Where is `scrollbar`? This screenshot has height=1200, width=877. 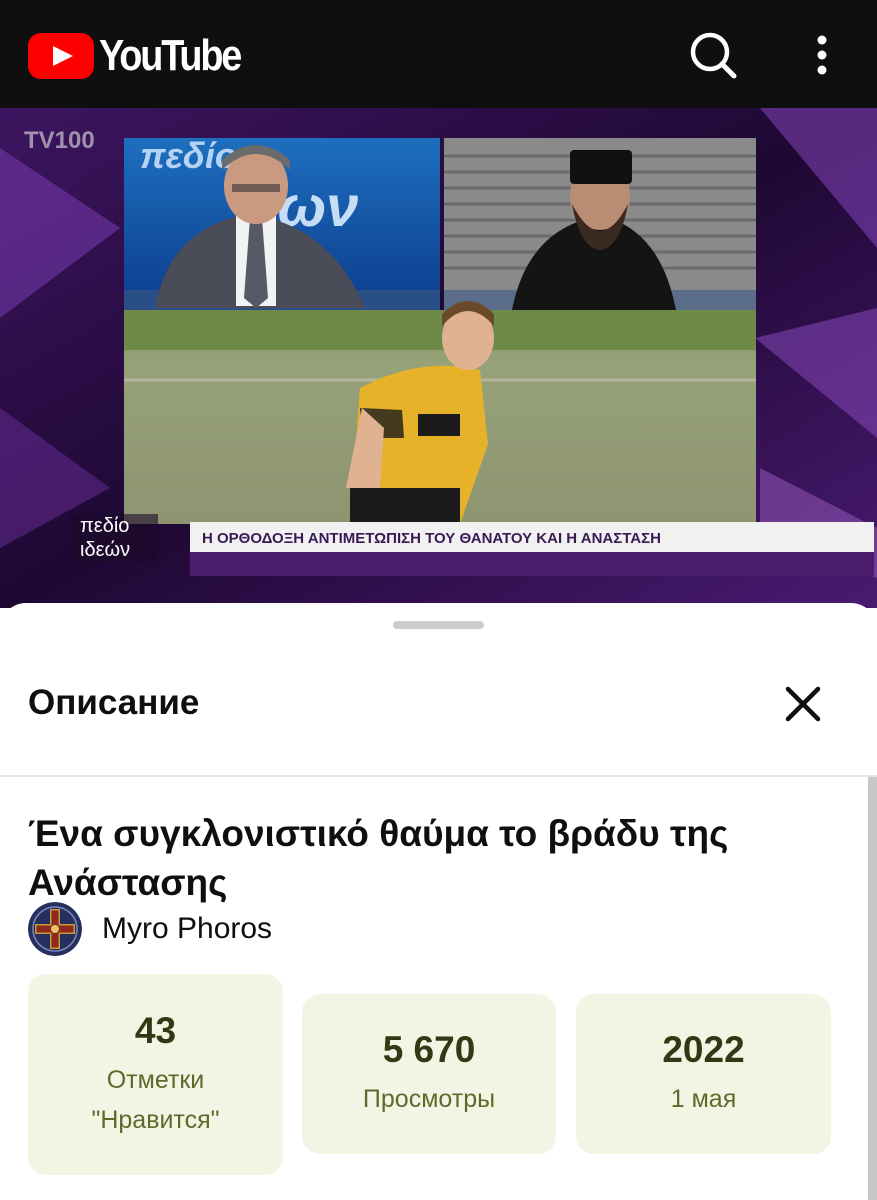 scrollbar is located at coordinates (872, 988).